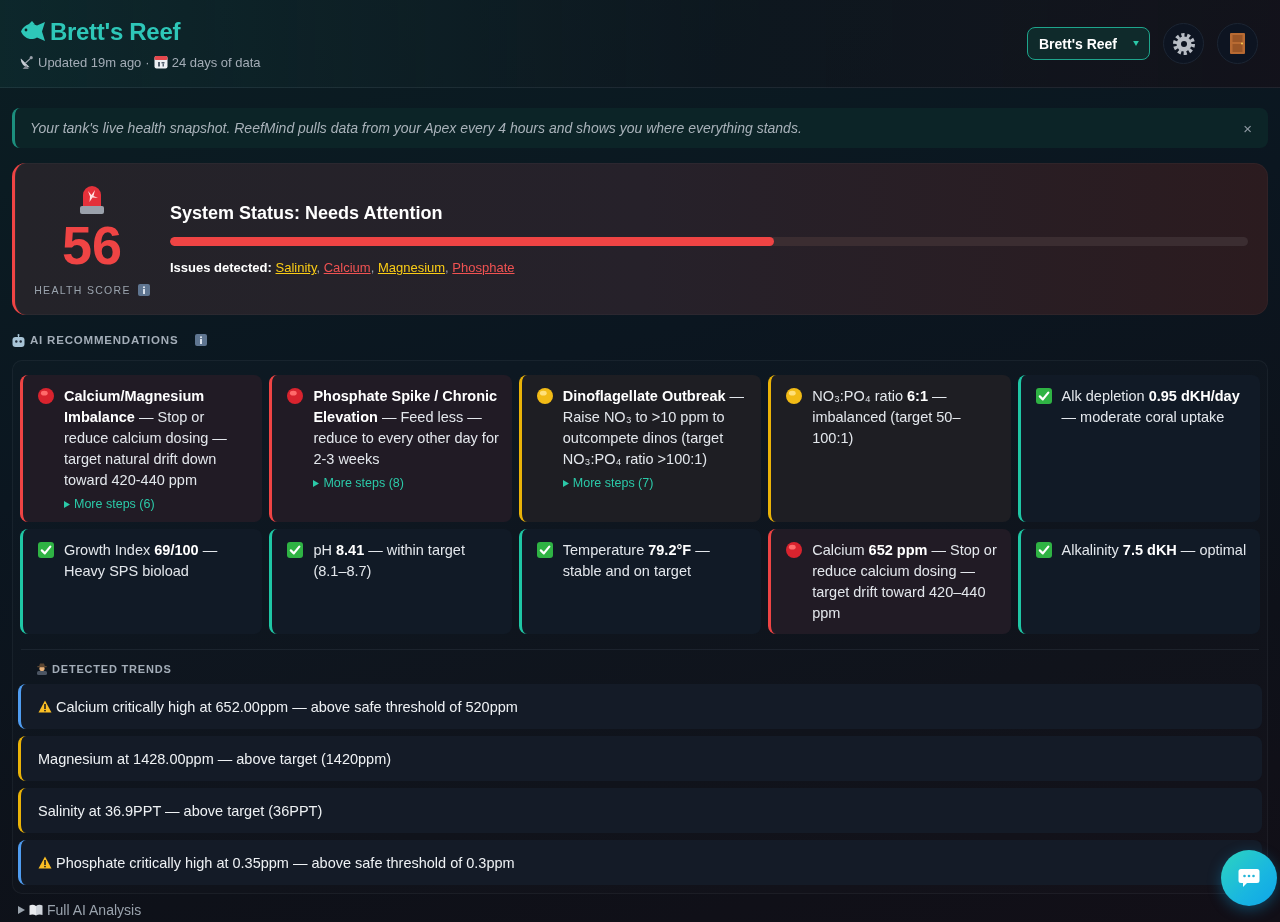 Image resolution: width=1280 pixels, height=922 pixels. I want to click on chat-button, so click(1249, 878).